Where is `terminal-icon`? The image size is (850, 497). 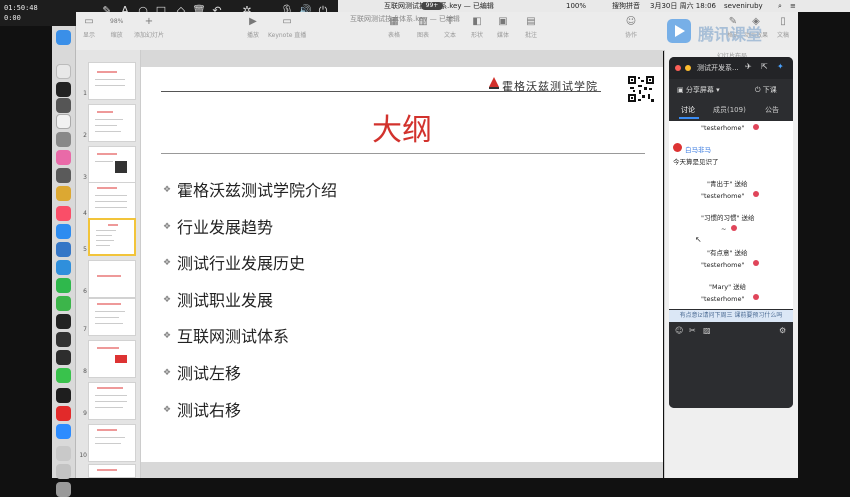
terminal-icon is located at coordinates (63, 321).